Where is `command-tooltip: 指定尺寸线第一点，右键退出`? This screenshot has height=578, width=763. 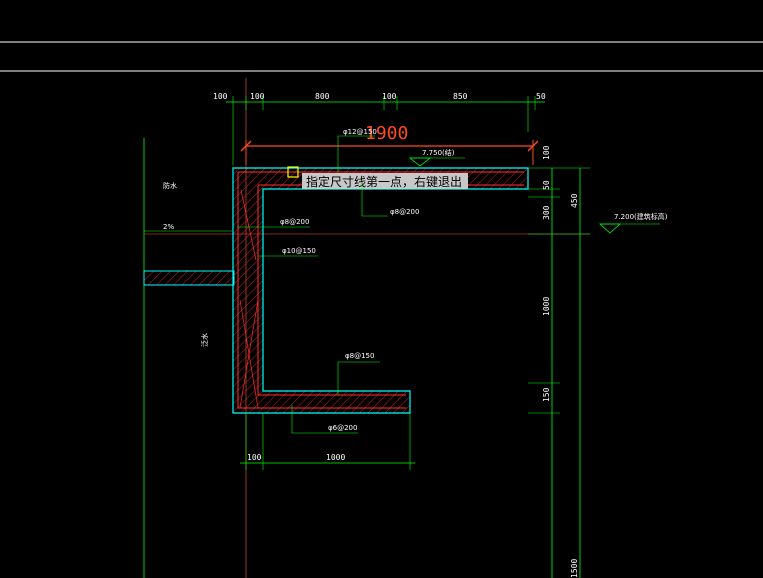
command-tooltip: 指定尺寸线第一点，右键退出 is located at coordinates (385, 181).